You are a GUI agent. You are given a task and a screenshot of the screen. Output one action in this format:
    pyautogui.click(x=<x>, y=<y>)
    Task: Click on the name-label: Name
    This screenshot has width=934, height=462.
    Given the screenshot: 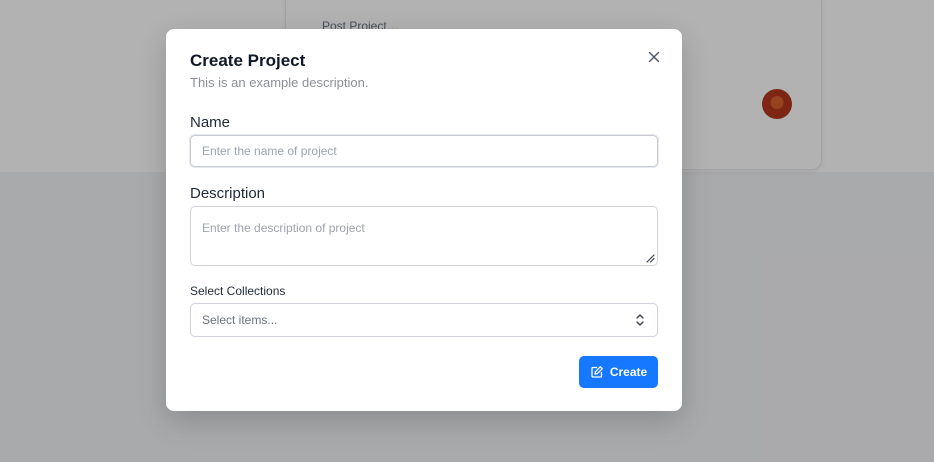 What is the action you would take?
    pyautogui.click(x=210, y=122)
    